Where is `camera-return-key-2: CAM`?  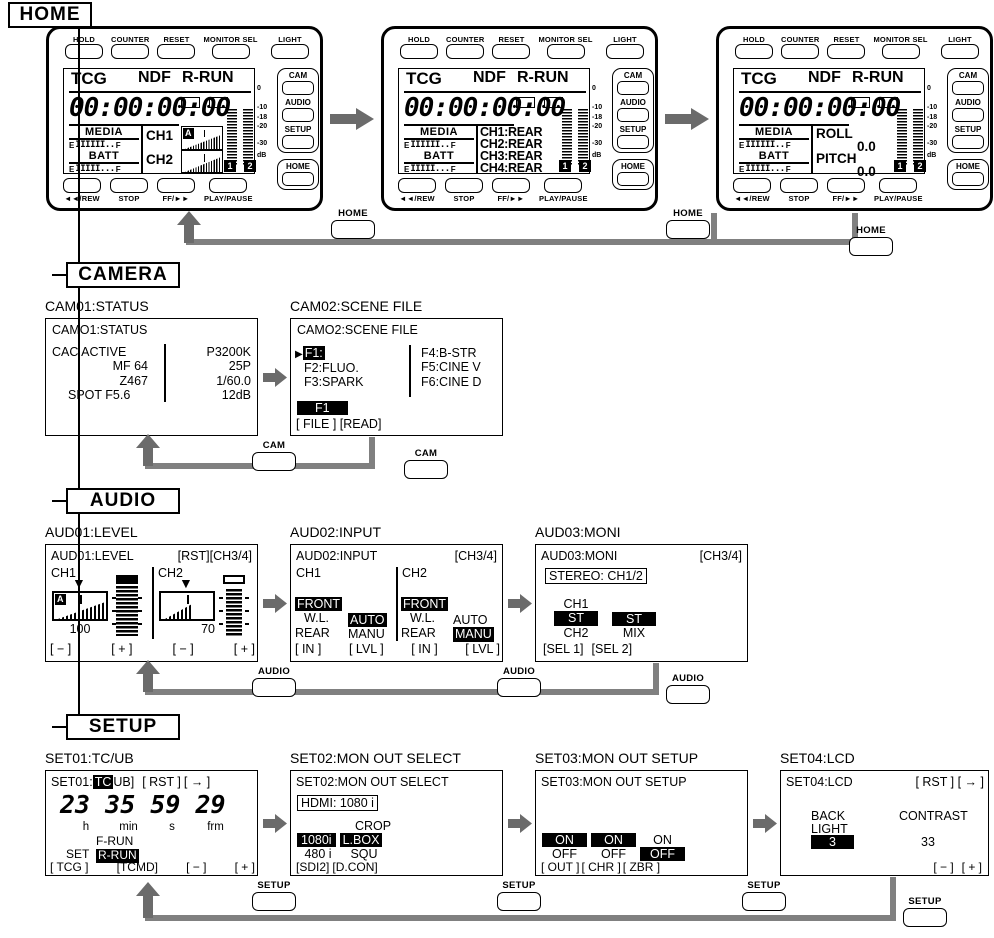
camera-return-key-2: CAM is located at coordinates (426, 463).